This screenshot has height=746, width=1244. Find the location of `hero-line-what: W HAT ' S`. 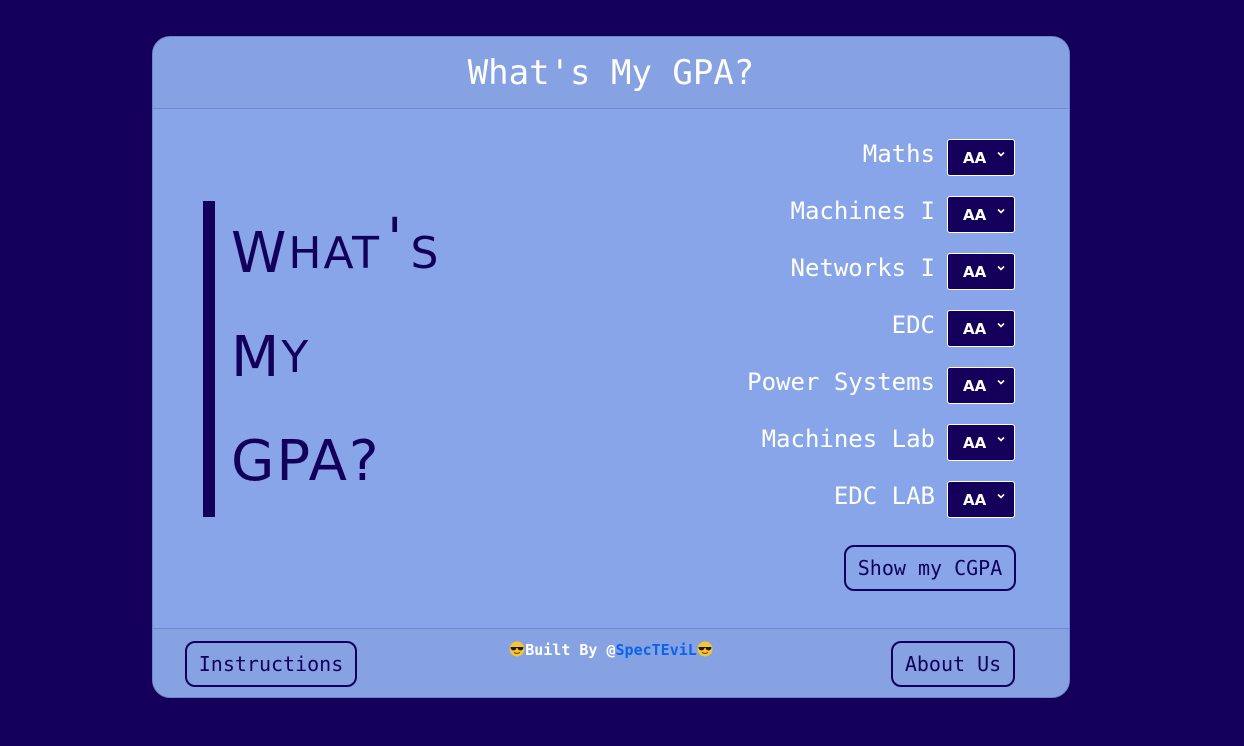

hero-line-what: W HAT ' S is located at coordinates (361, 253).